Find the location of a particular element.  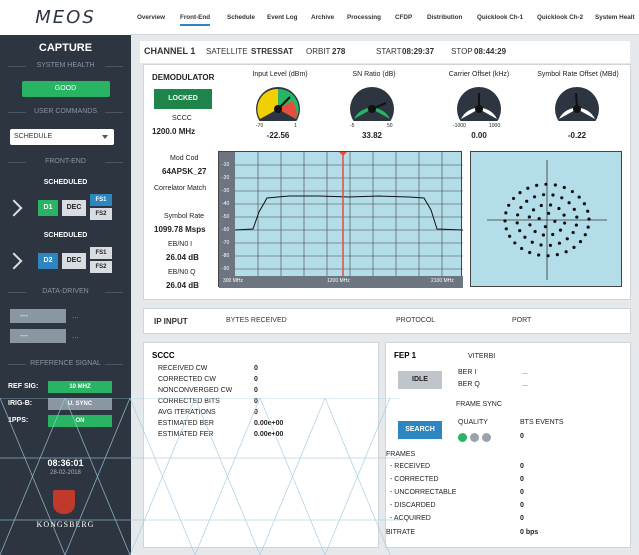

tab-quicklook-ch2: Quicklook Ch-2 is located at coordinates (560, 17).